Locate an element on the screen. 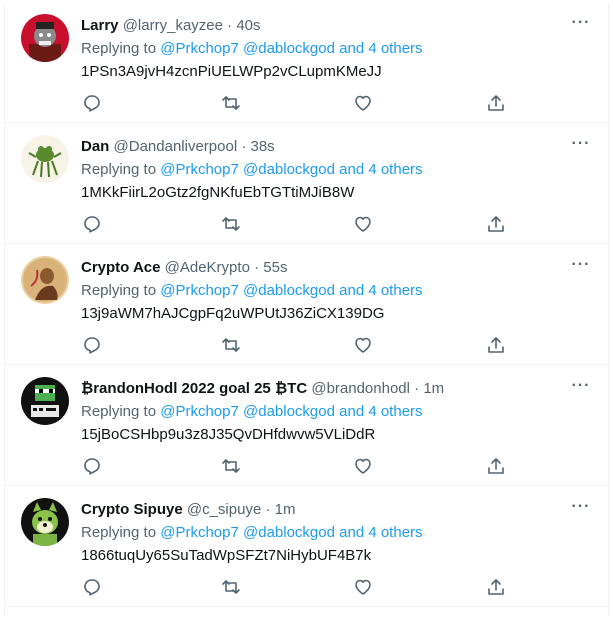  ape-avatar-icon is located at coordinates (45, 38).